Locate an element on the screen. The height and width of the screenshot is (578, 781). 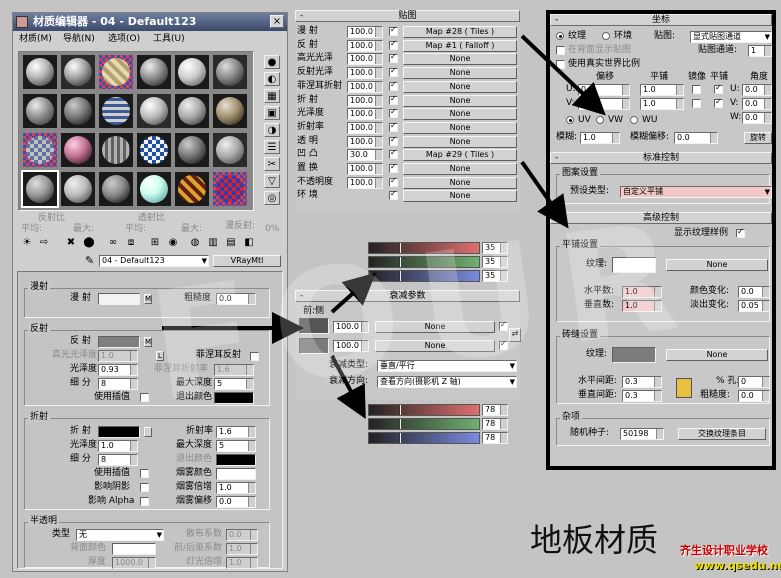
refract-gloss-spinner: 1.0 is located at coordinates (118, 446).